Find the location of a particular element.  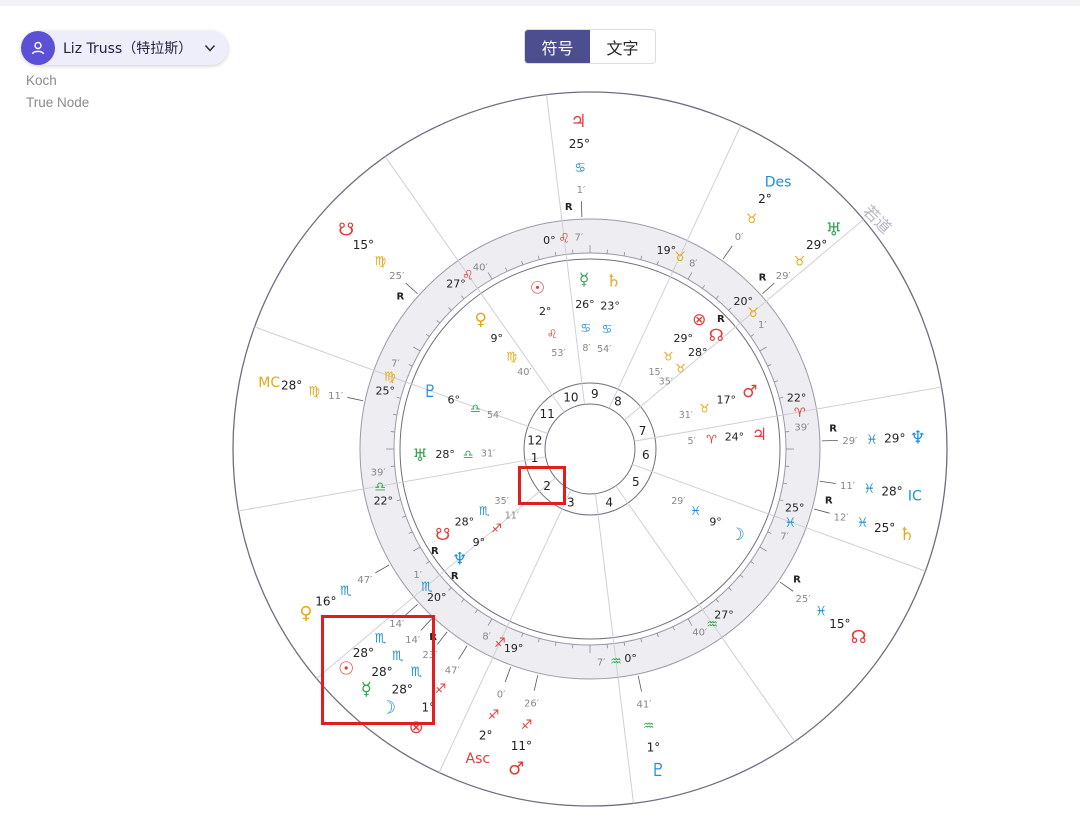

cusp-degree: 0° is located at coordinates (549, 240).